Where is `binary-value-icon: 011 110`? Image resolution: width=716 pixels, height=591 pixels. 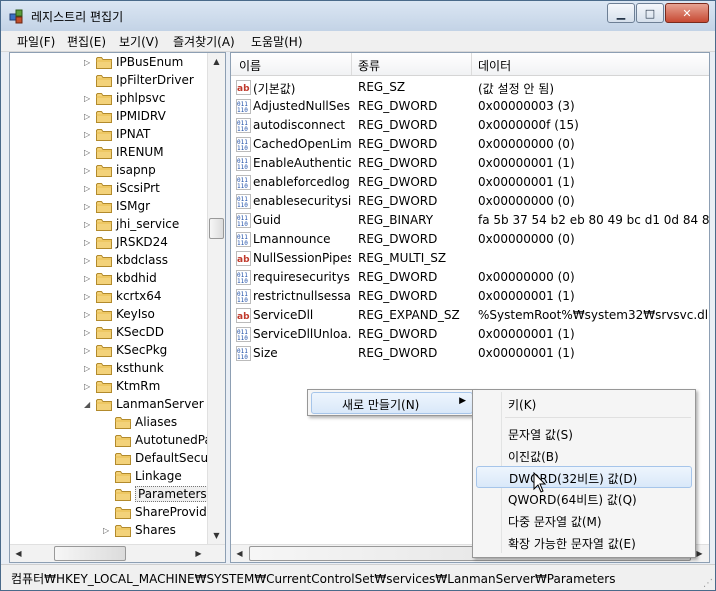
binary-value-icon: 011 110 is located at coordinates (243, 182).